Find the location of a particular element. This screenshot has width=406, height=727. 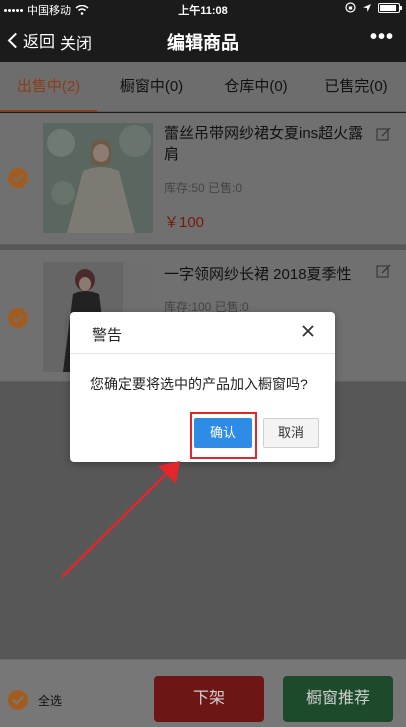

nav-bar: 返回 关闭 编辑商品 ••• is located at coordinates (203, 40).